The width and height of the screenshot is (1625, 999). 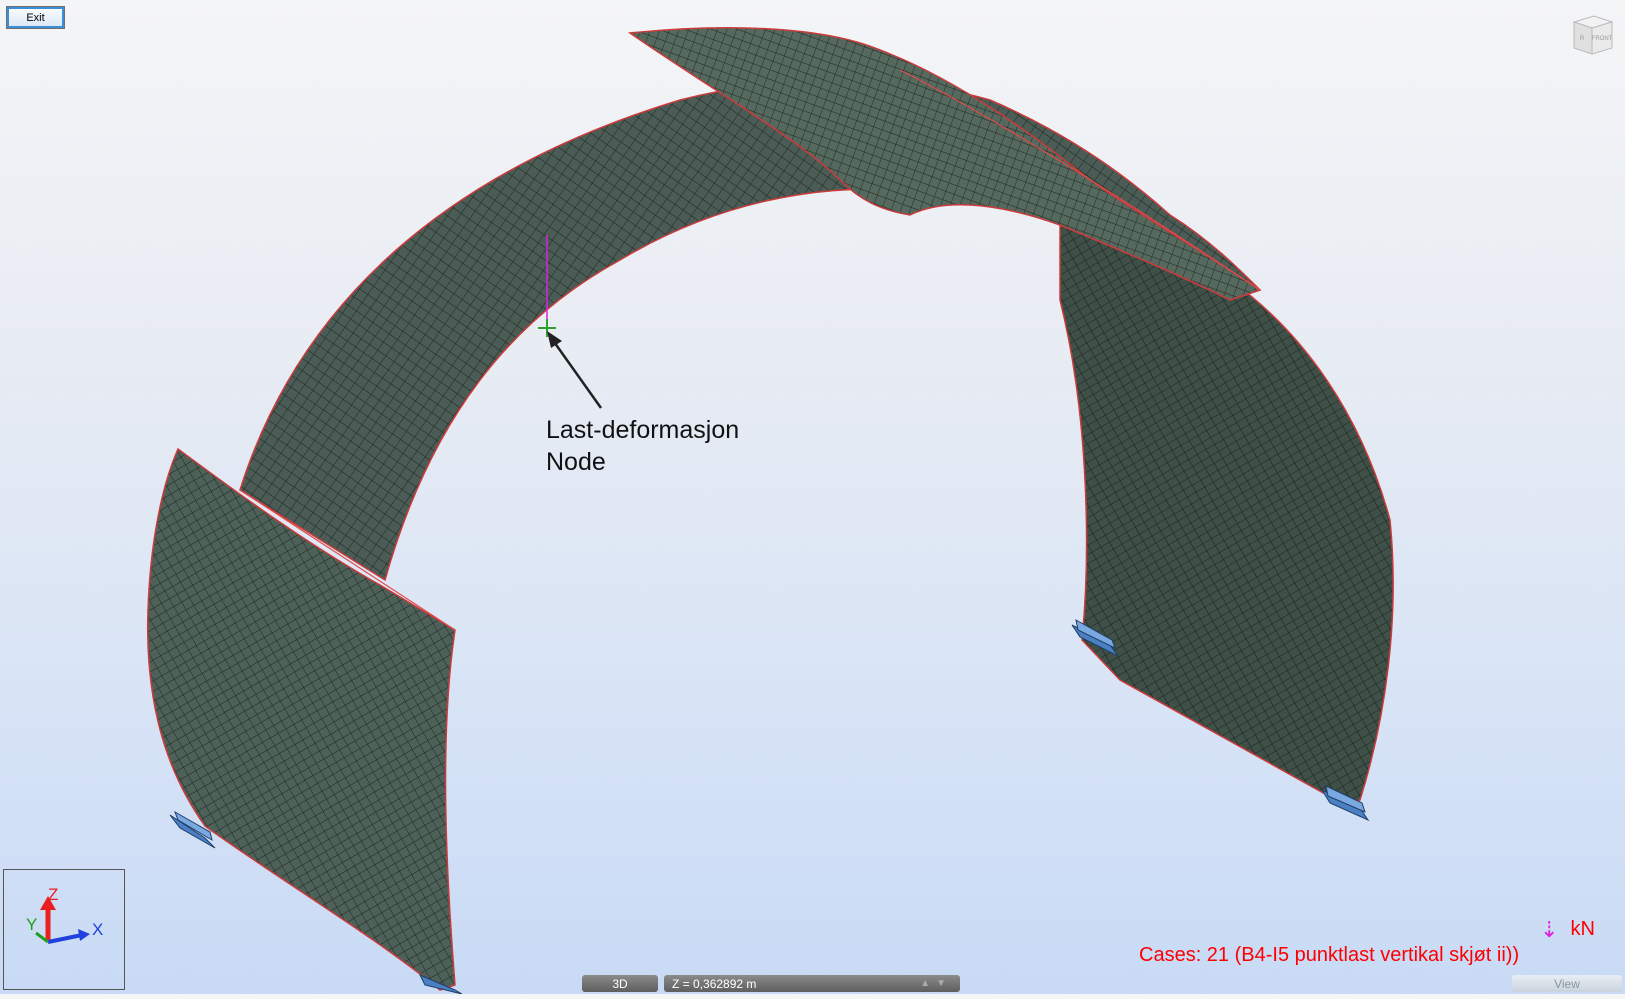 I want to click on annotation-line2: Node, so click(x=576, y=462).